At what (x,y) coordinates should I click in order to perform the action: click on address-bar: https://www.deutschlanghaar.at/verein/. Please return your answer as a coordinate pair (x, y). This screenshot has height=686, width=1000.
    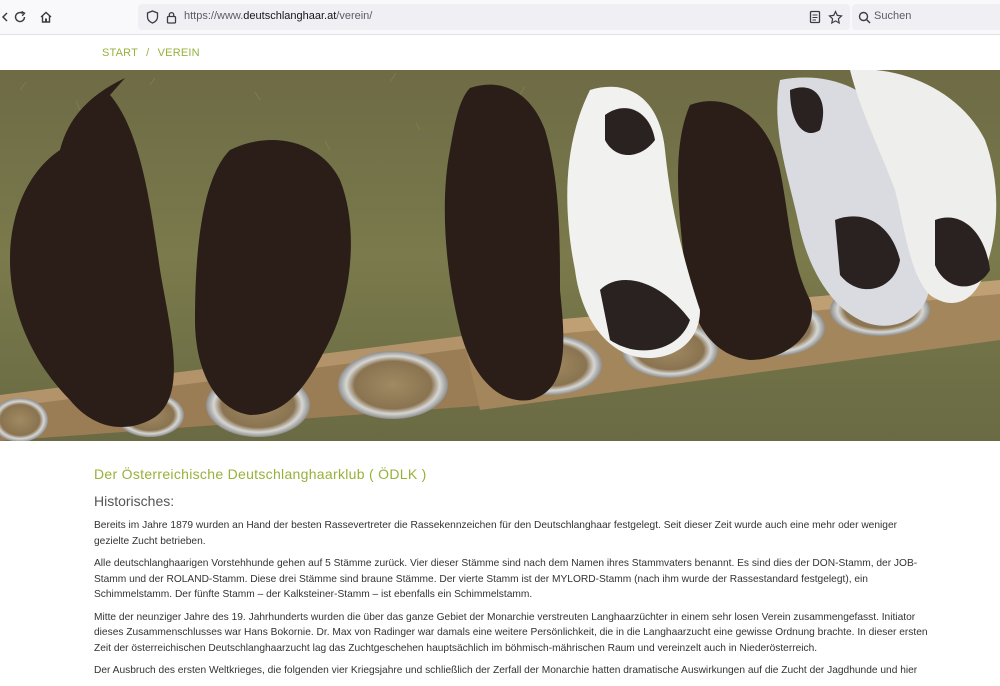
    Looking at the image, I should click on (494, 17).